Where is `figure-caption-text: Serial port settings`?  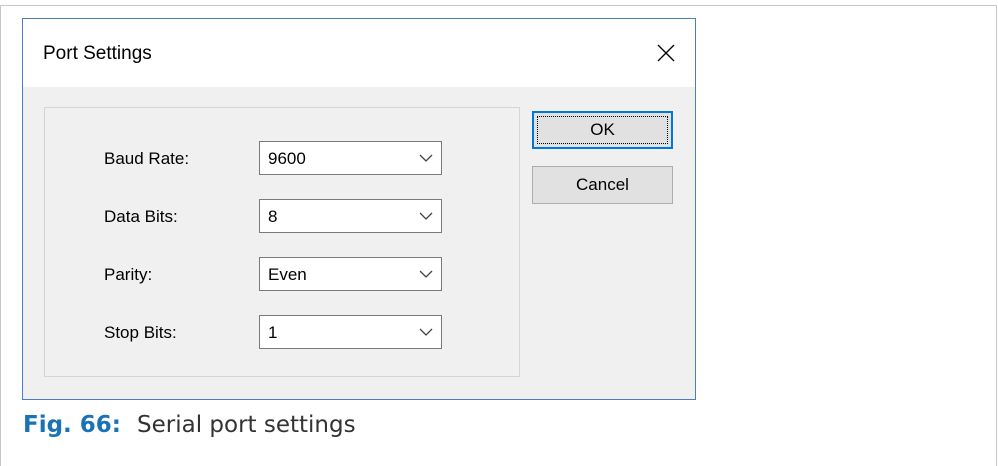 figure-caption-text: Serial port settings is located at coordinates (246, 425).